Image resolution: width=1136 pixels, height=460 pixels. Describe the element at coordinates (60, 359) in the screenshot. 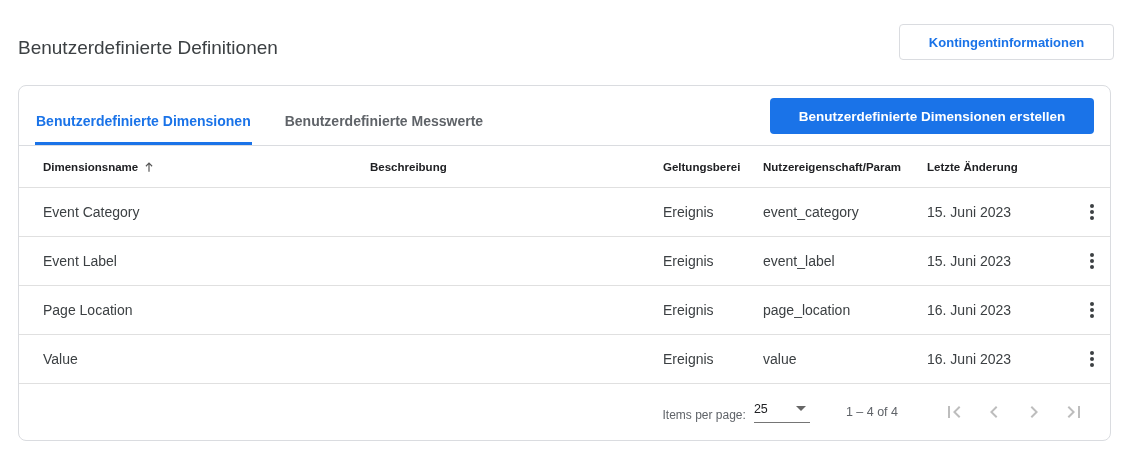

I see `table-cell: Value` at that location.